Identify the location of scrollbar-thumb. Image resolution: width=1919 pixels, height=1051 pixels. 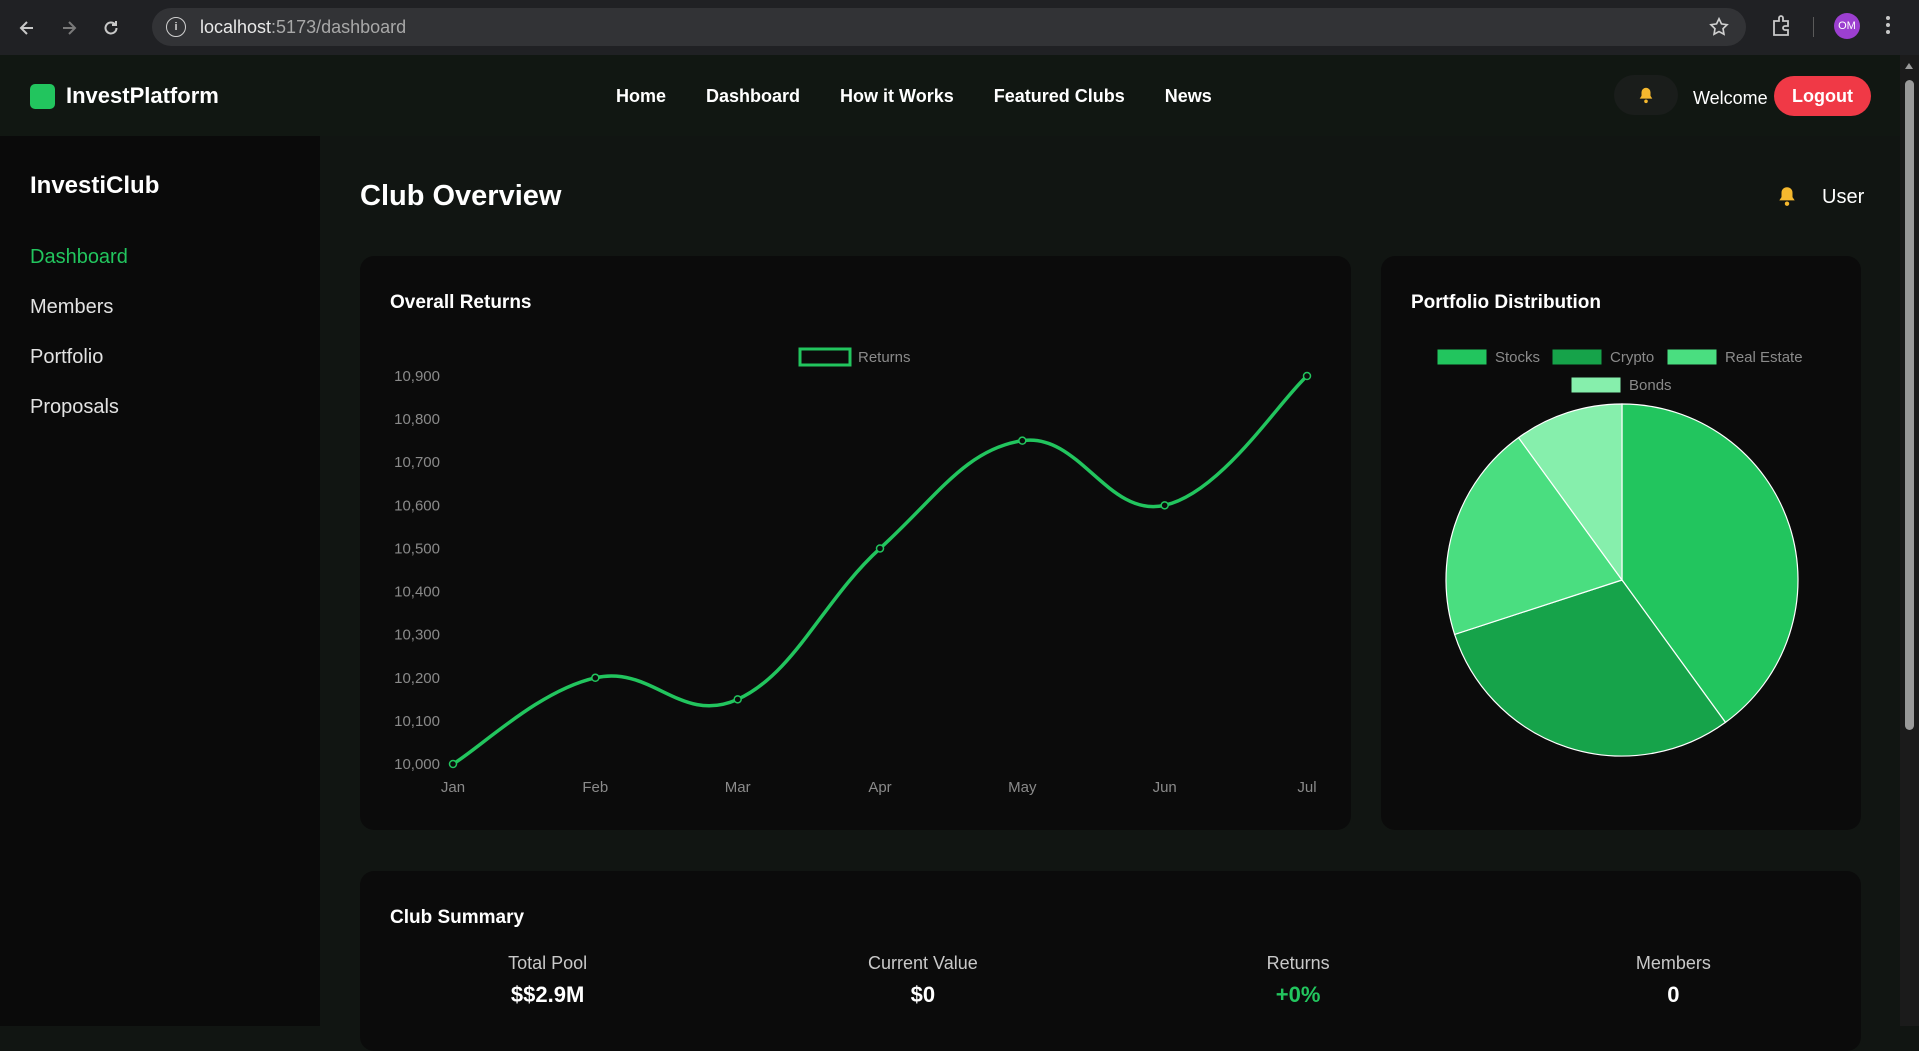
(1909, 405).